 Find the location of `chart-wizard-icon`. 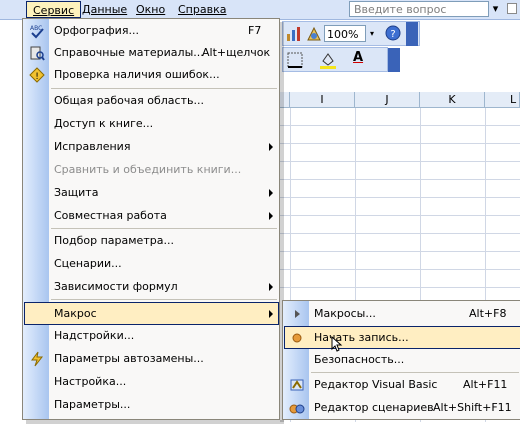

chart-wizard-icon is located at coordinates (294, 34).